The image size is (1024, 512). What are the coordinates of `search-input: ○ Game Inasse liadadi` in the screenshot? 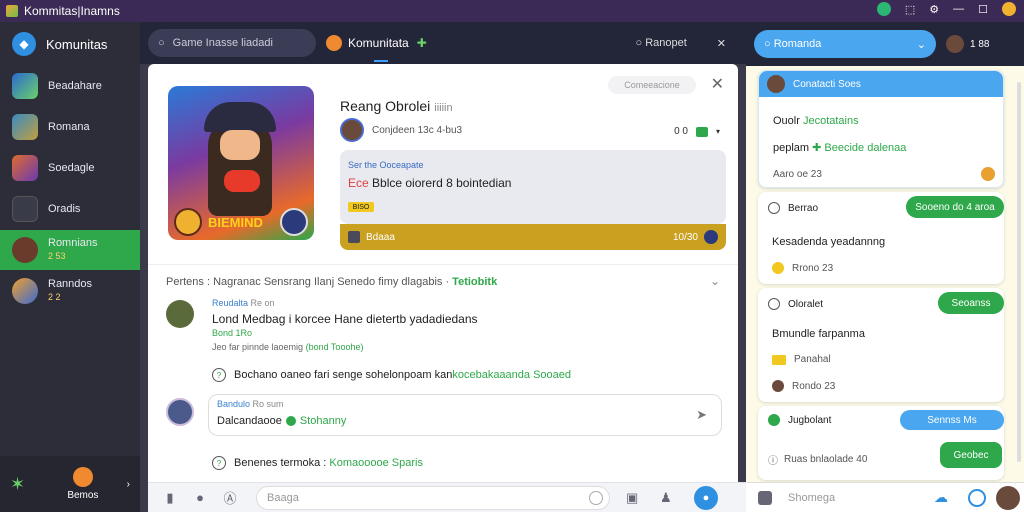 It's located at (232, 43).